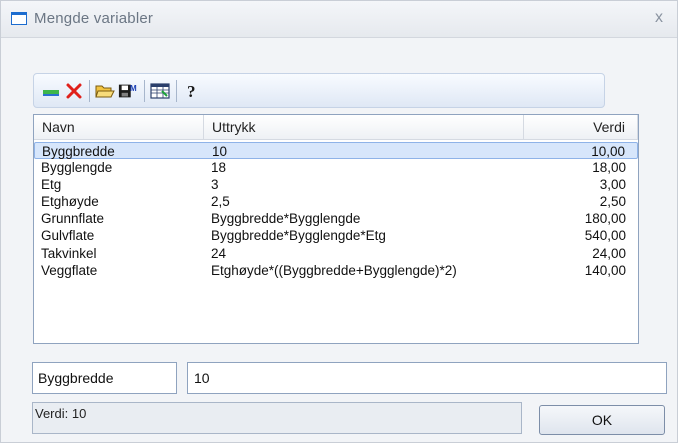  I want to click on help-button: ?, so click(192, 91).